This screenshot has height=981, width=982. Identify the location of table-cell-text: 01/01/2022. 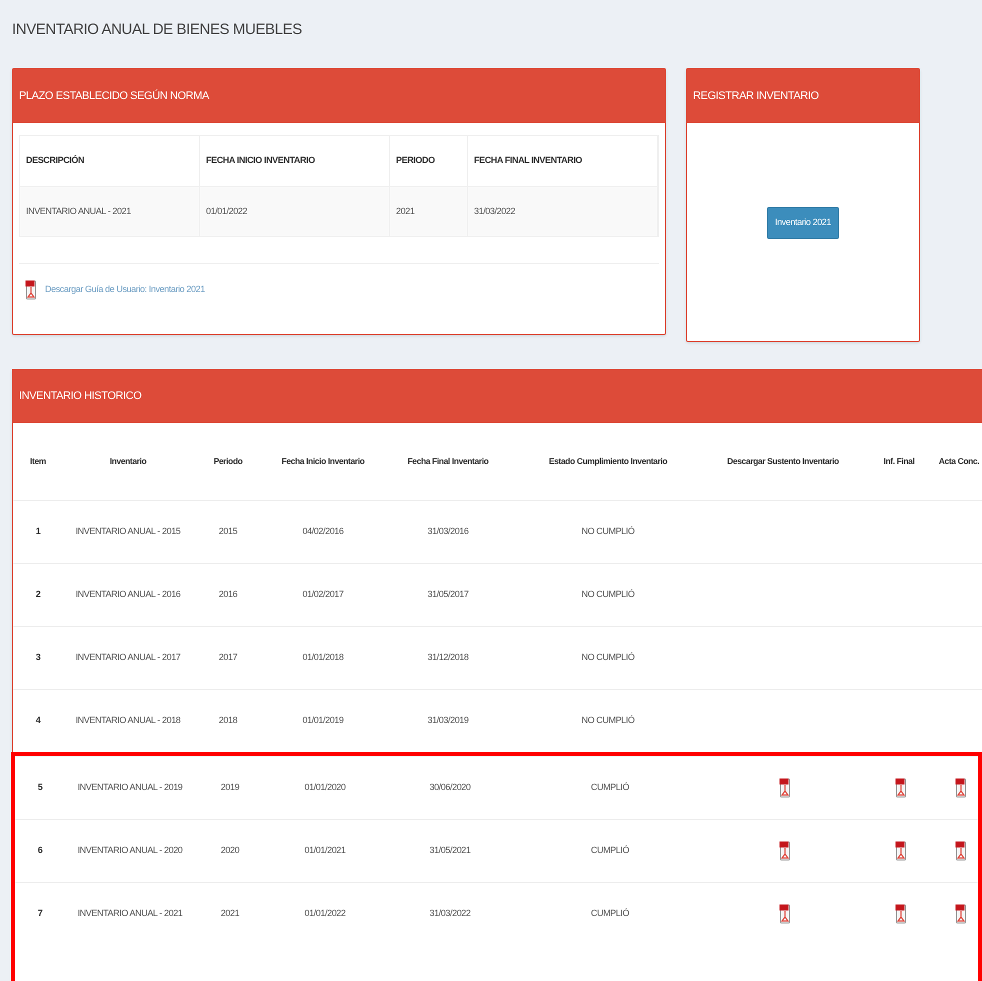
(227, 211).